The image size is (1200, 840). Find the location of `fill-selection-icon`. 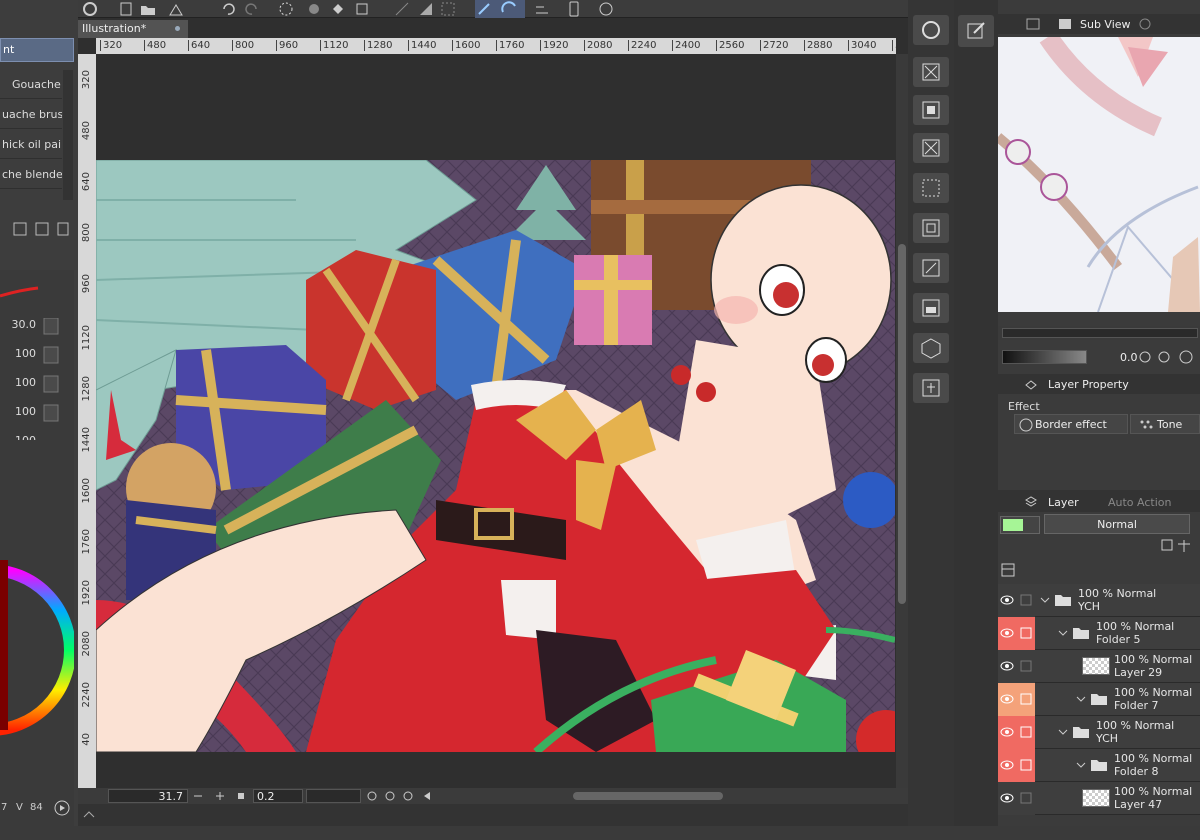

fill-selection-icon is located at coordinates (426, 9).